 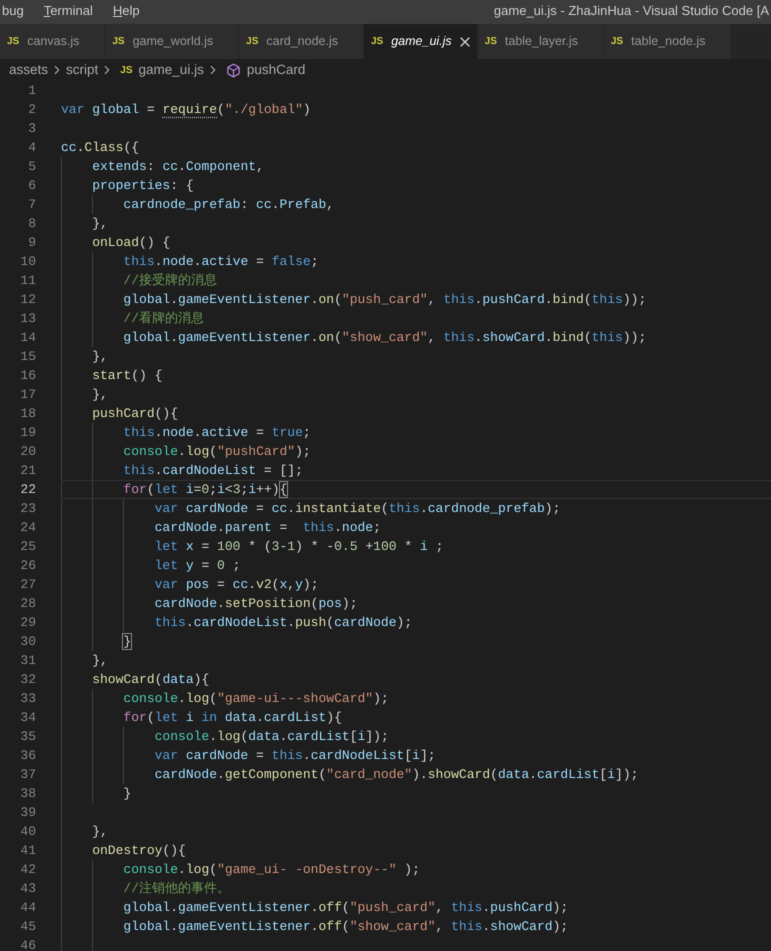 What do you see at coordinates (27, 869) in the screenshot?
I see `line-number: 42` at bounding box center [27, 869].